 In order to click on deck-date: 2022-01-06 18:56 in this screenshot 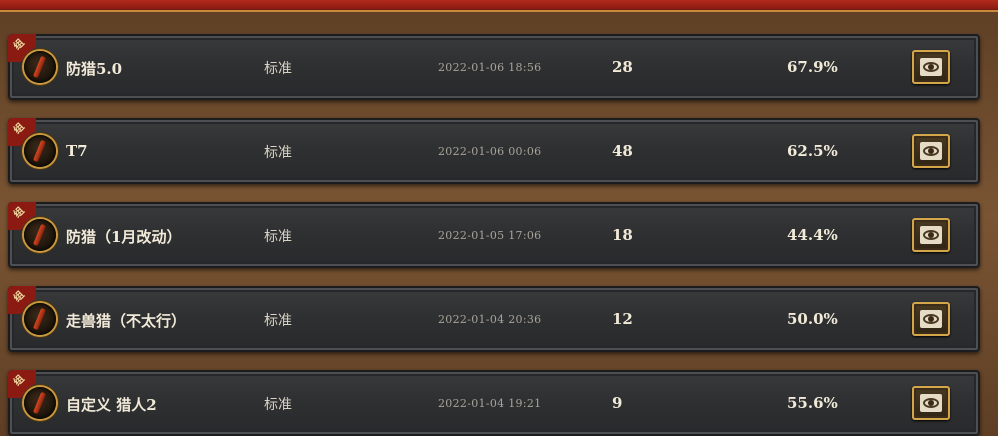, I will do `click(490, 67)`.